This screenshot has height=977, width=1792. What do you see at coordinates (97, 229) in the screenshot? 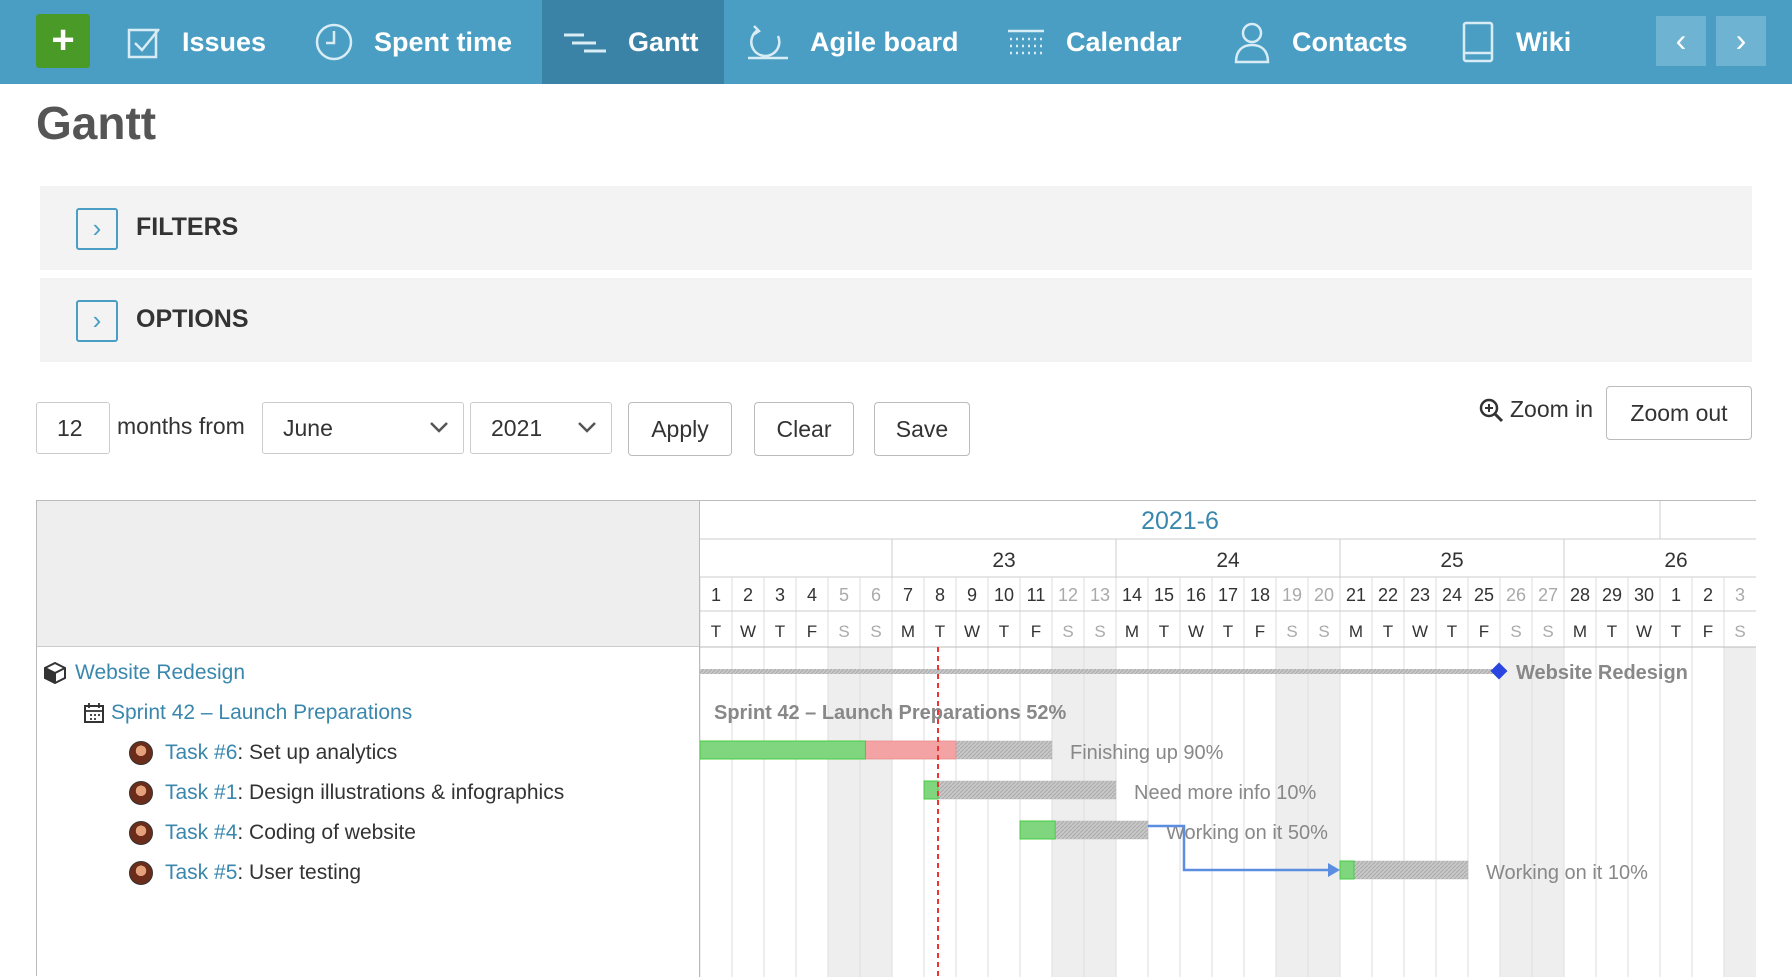
I see `filters-toggle-button: ›` at bounding box center [97, 229].